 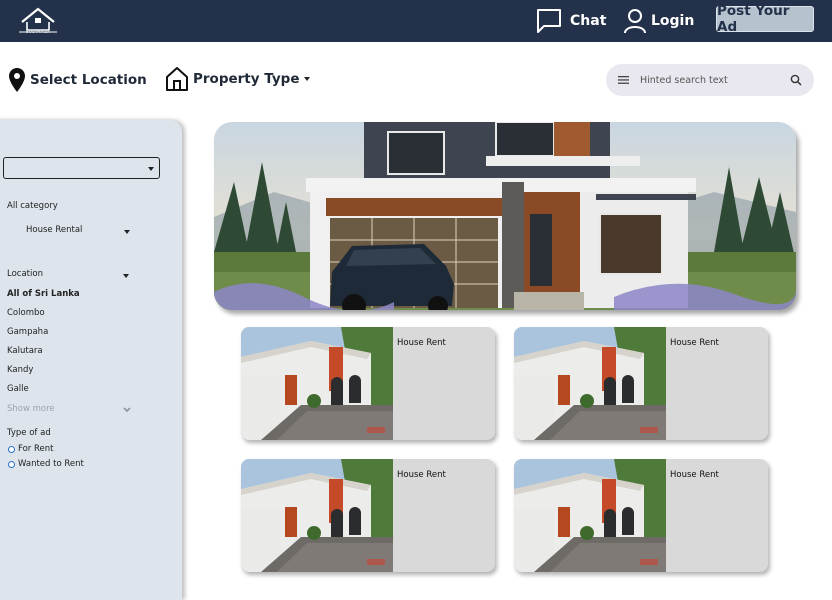 What do you see at coordinates (36, 449) in the screenshot?
I see `for-rent-label: For Rent` at bounding box center [36, 449].